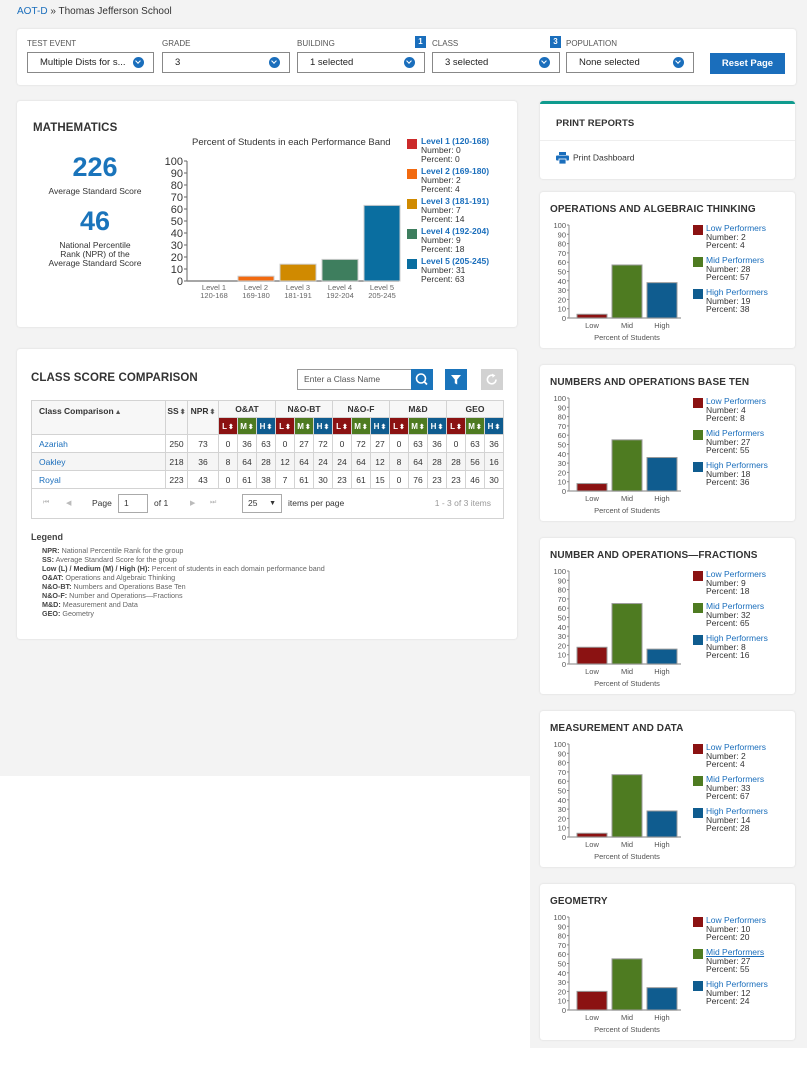 The image size is (807, 1067). What do you see at coordinates (494, 443) in the screenshot?
I see `value-cell: 36` at bounding box center [494, 443].